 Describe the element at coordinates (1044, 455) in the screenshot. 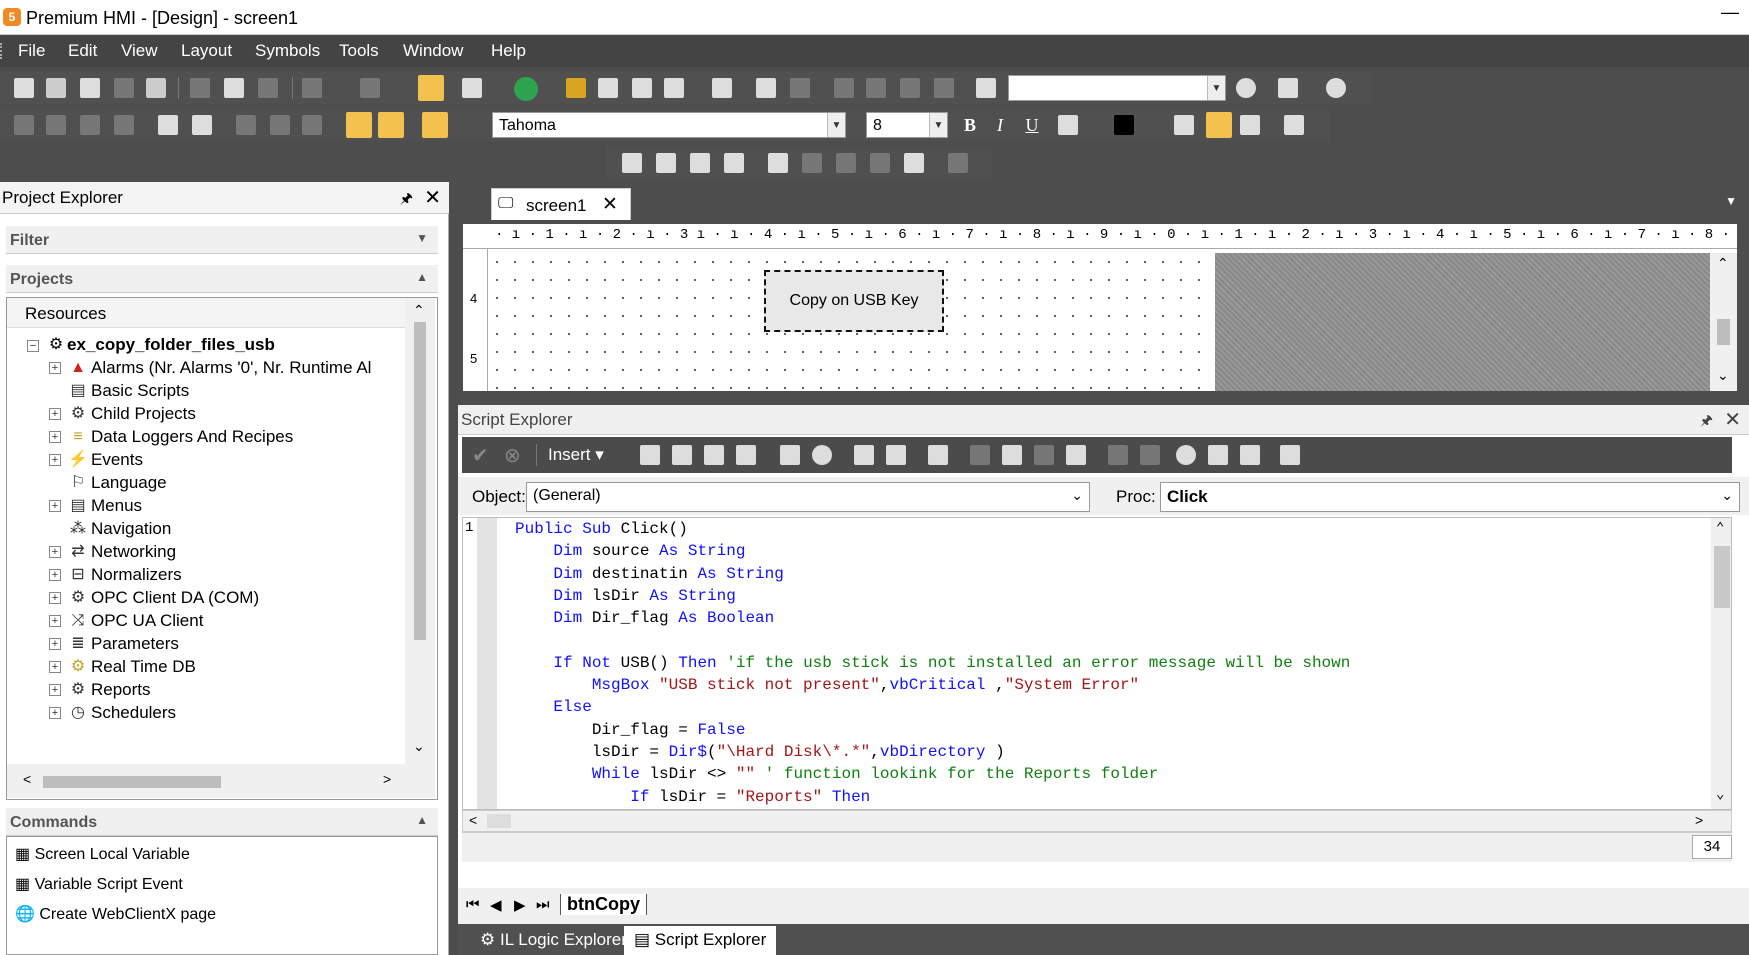

I see `paste-icon` at that location.